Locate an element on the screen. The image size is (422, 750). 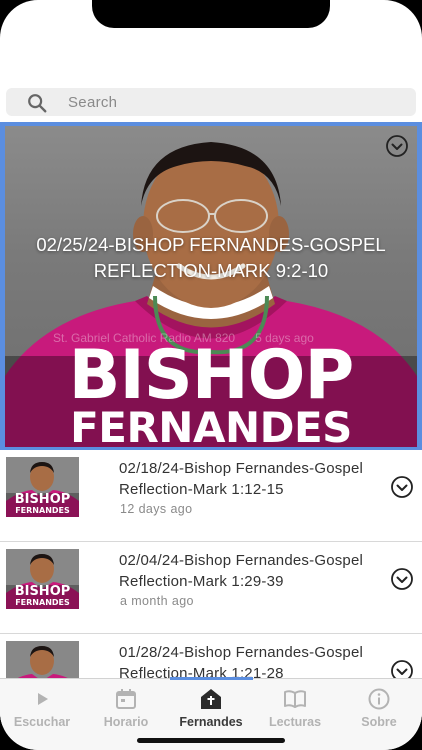
tab-horario: Horario is located at coordinates (126, 706).